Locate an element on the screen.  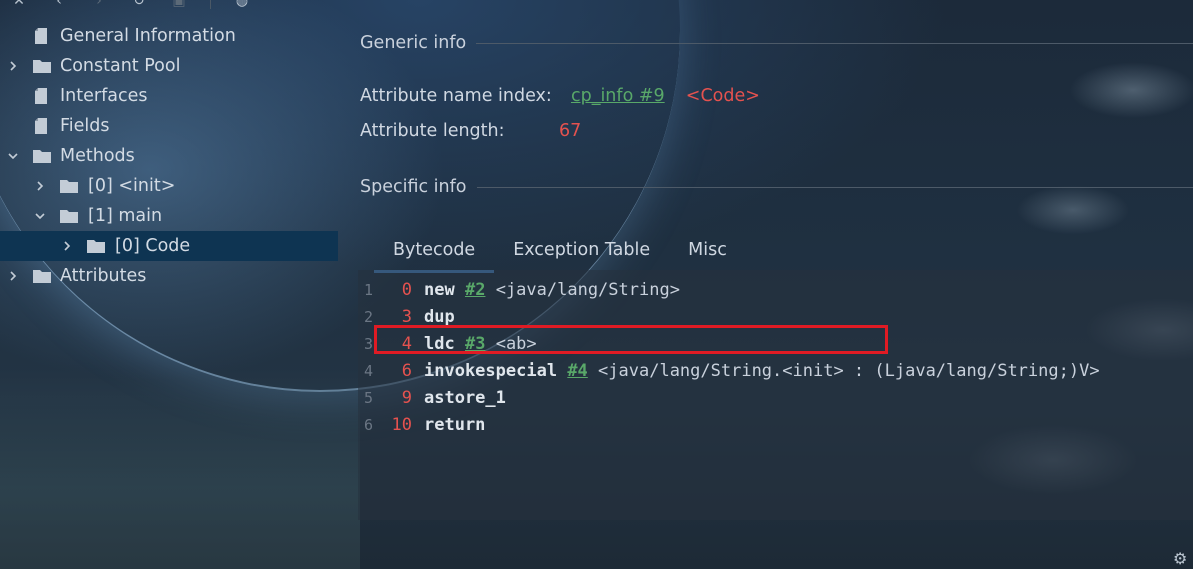
tree-item-label: Attributes is located at coordinates (103, 276).